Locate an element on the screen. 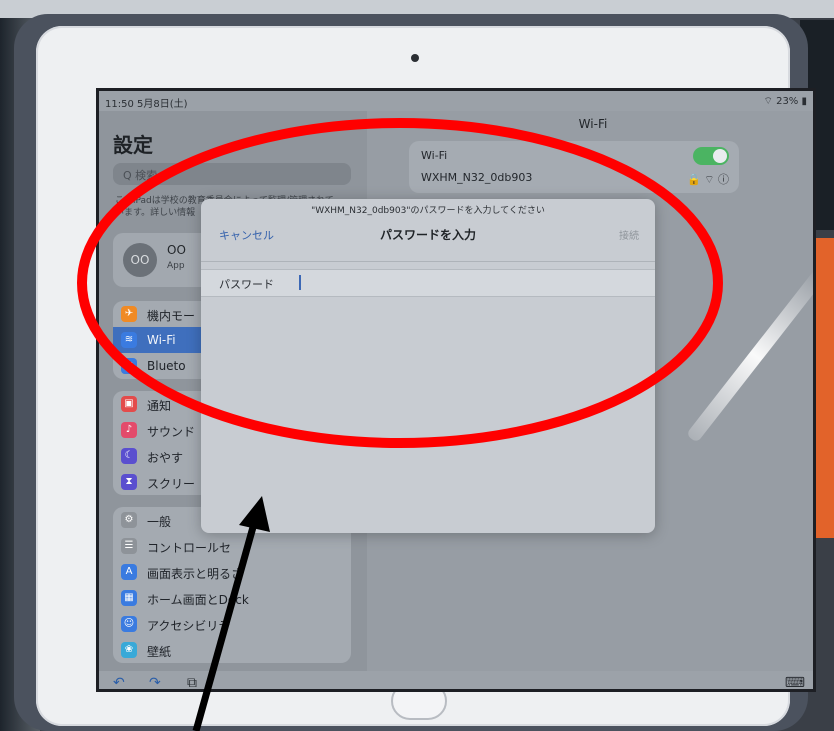  page-title: 設定 is located at coordinates (133, 145).